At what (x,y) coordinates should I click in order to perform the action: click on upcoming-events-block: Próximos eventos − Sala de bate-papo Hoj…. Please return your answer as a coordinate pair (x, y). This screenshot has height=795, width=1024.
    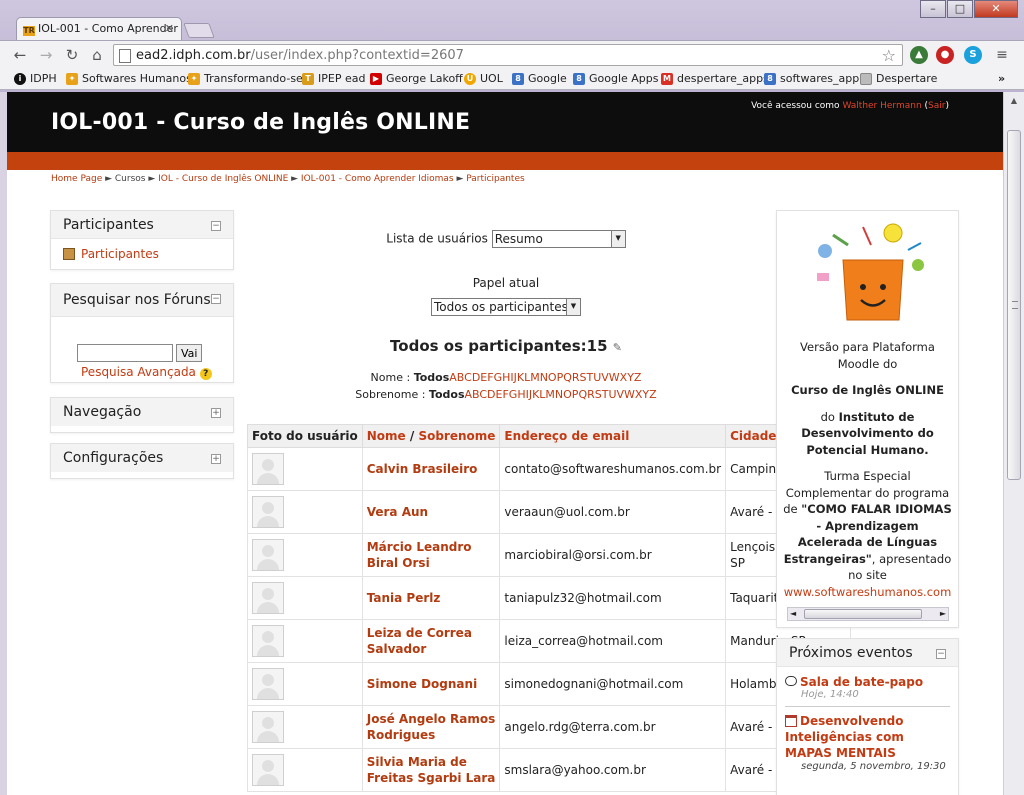
    Looking at the image, I should click on (867, 716).